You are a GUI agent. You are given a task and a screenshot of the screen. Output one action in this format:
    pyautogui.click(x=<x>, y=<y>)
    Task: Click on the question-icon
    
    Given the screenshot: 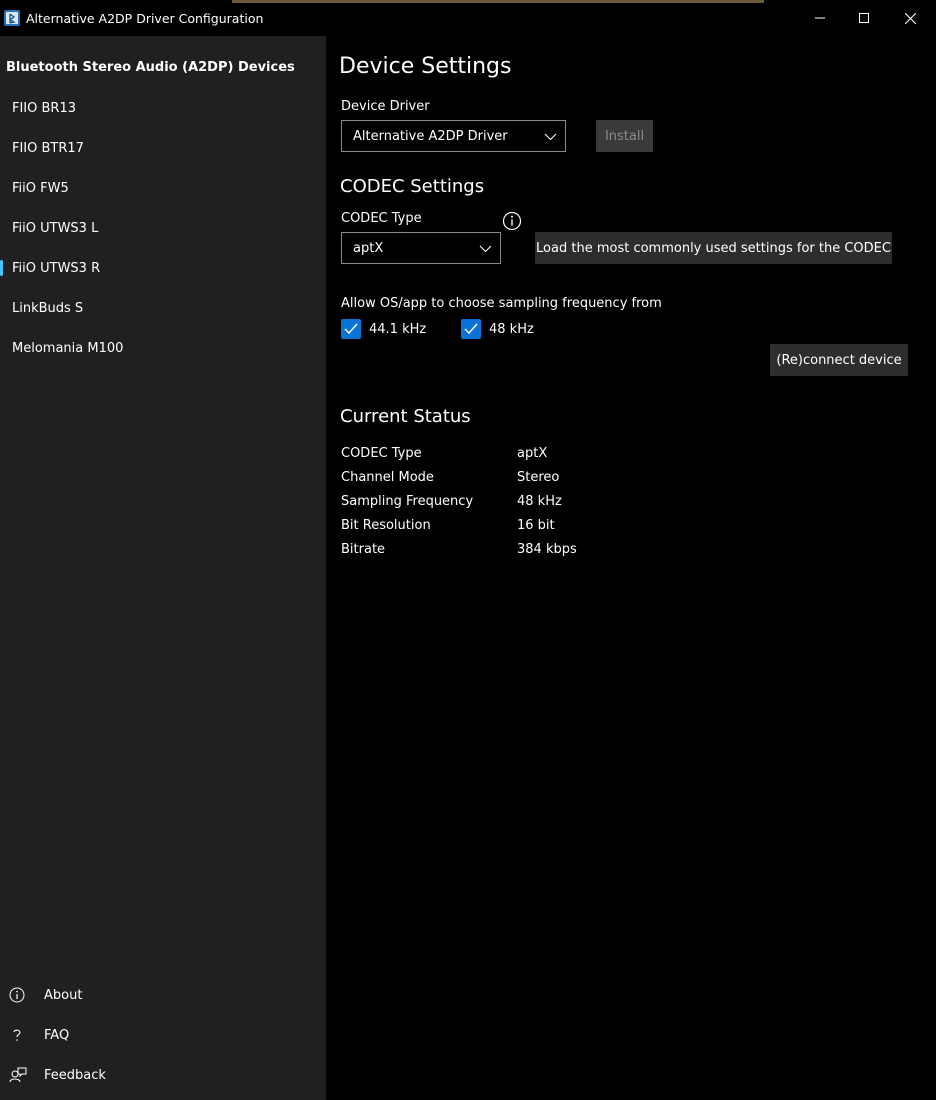 What is the action you would take?
    pyautogui.click(x=17, y=1035)
    